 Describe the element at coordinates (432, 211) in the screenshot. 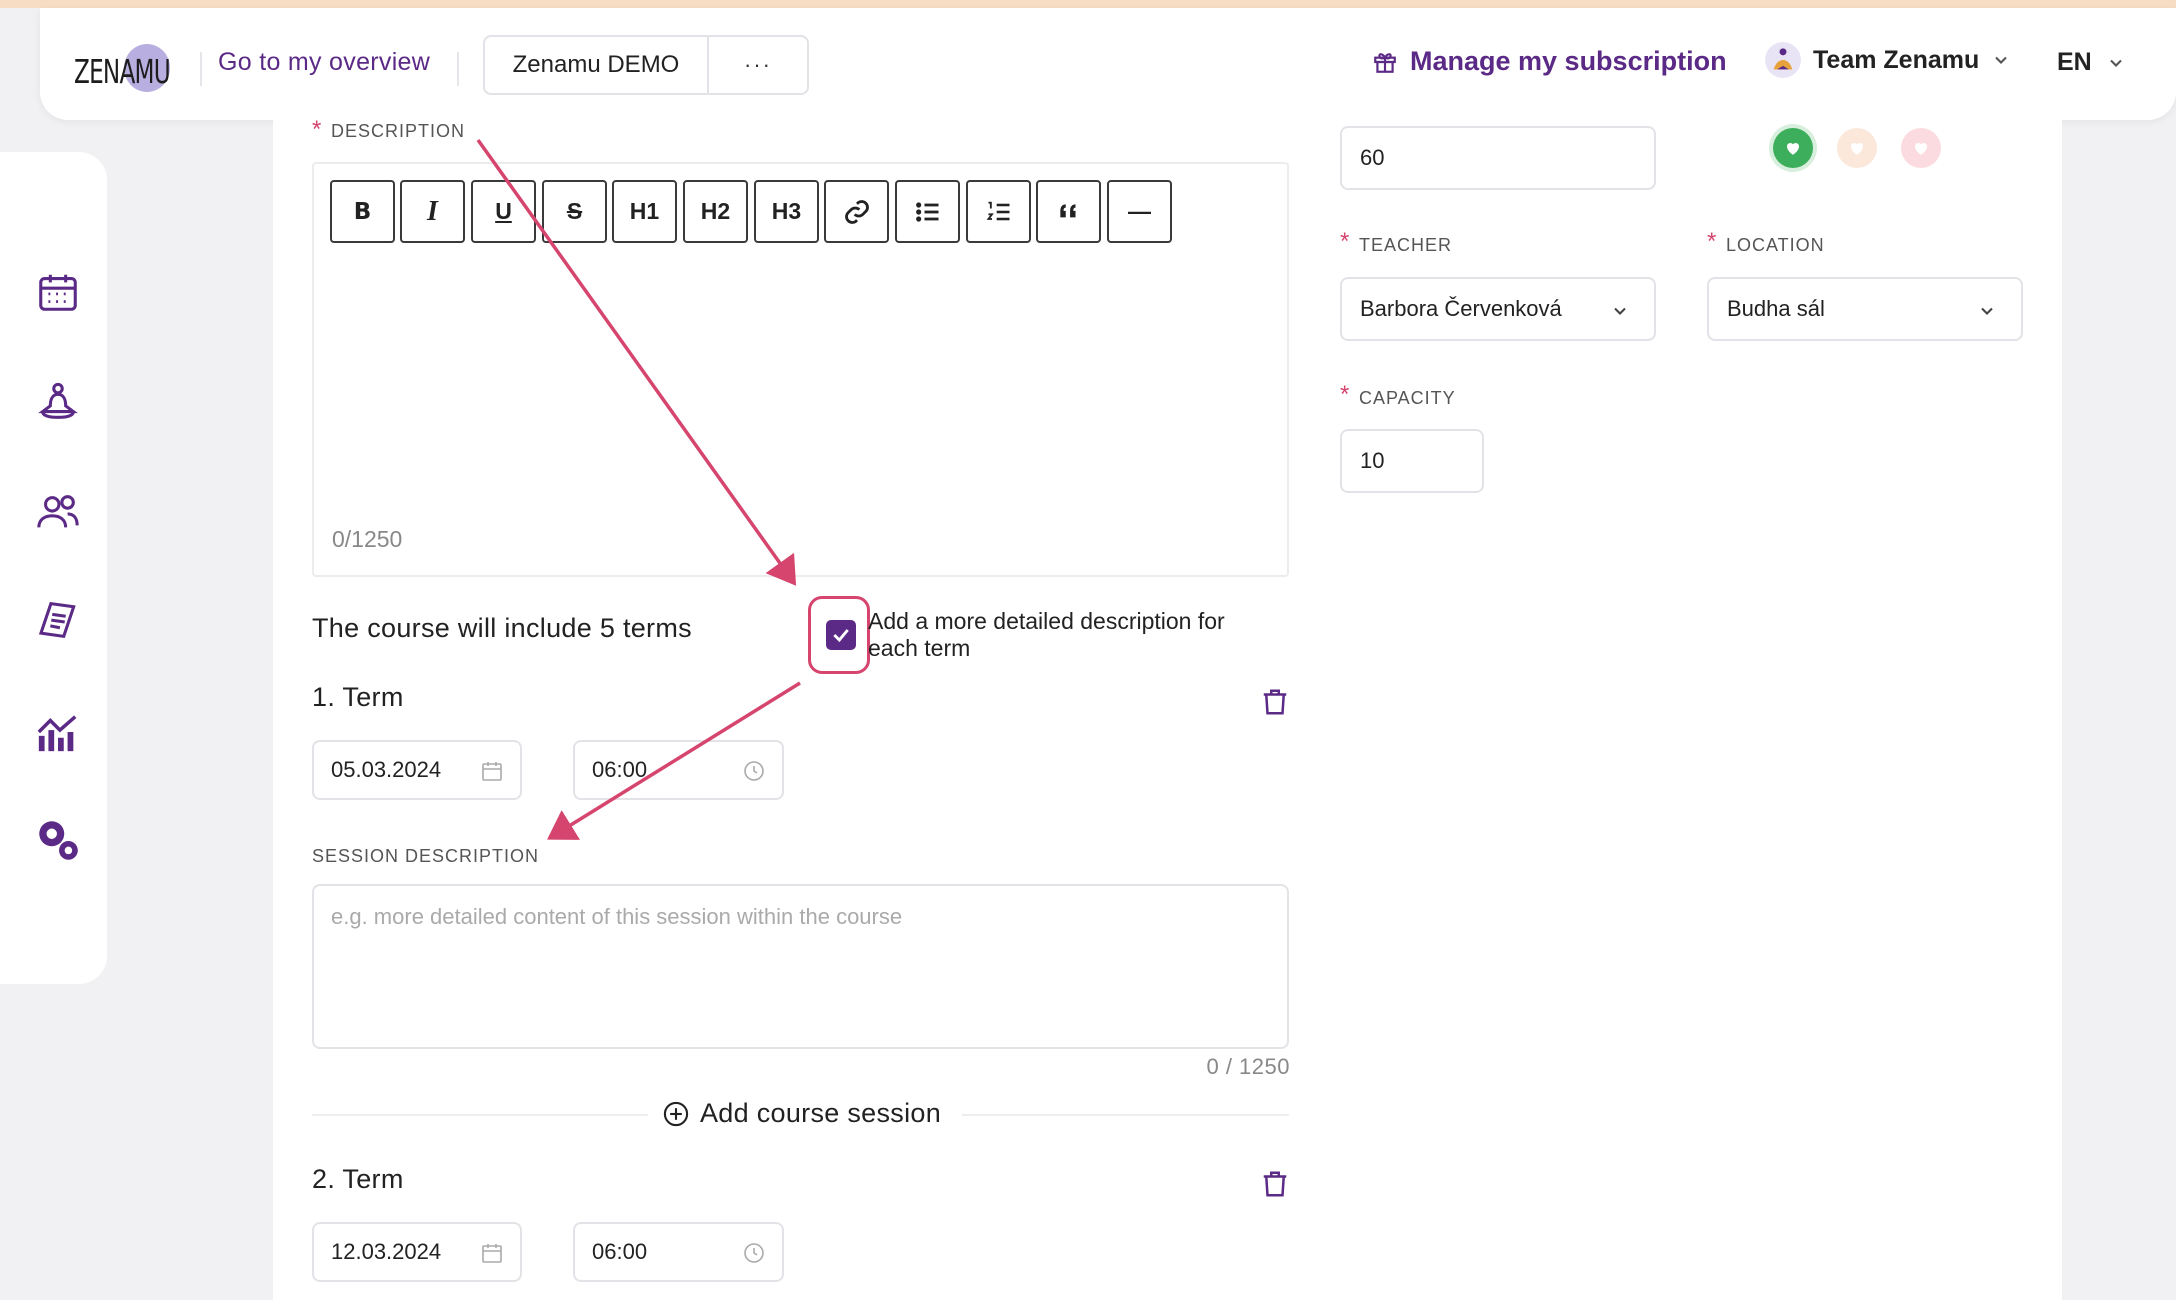

I see `italic-button: I` at that location.